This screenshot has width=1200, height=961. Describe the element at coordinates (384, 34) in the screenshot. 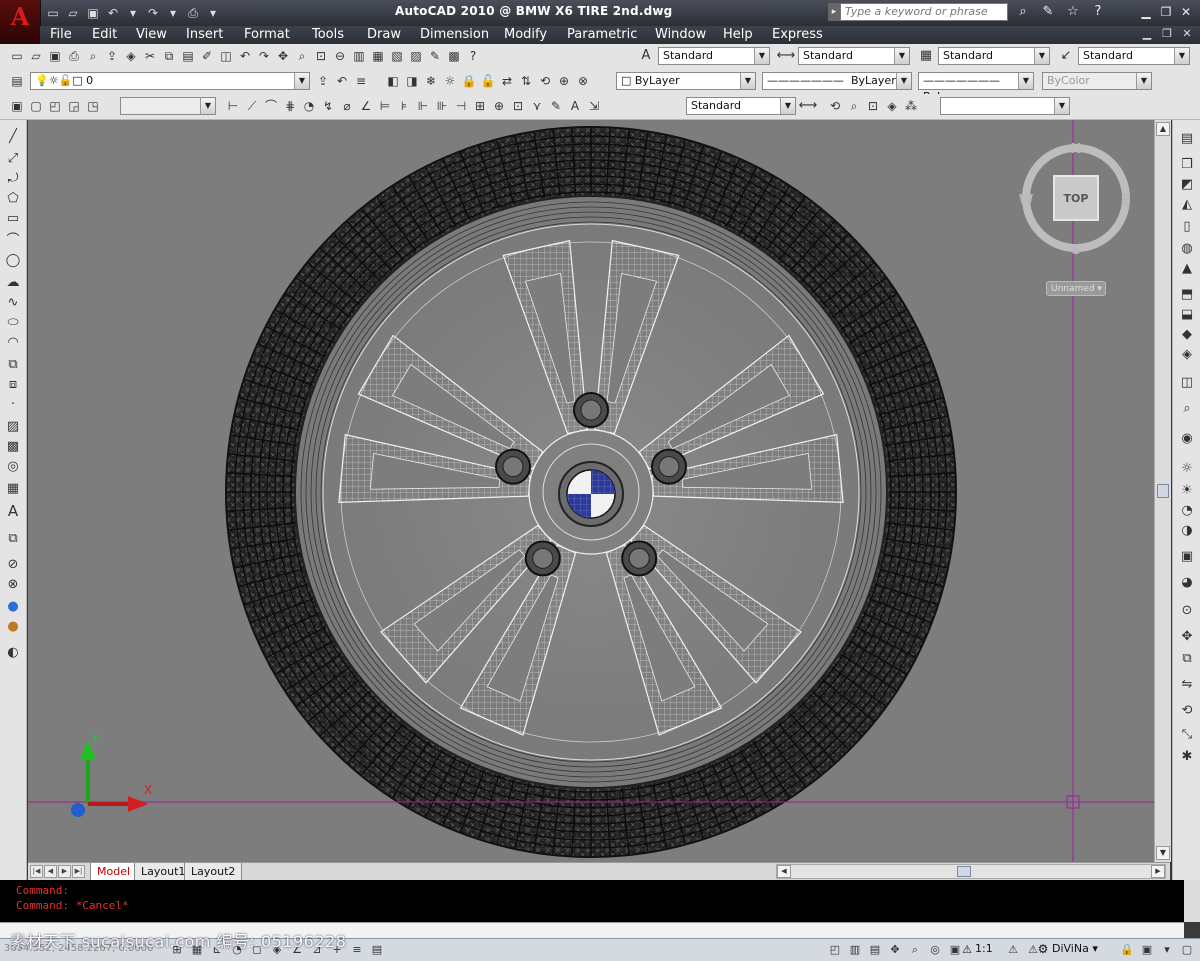

I see `menu-draw: Draw` at that location.